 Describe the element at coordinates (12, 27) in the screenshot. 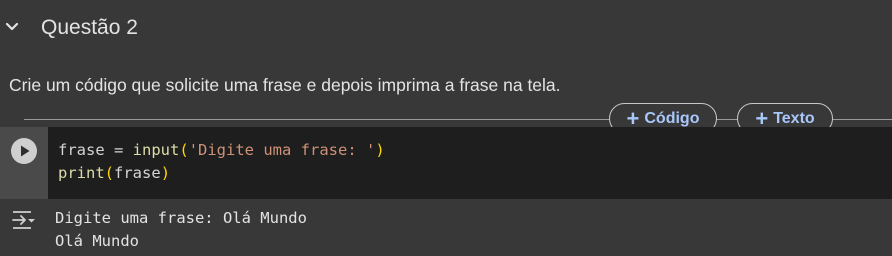

I see `chevron-down-icon` at that location.